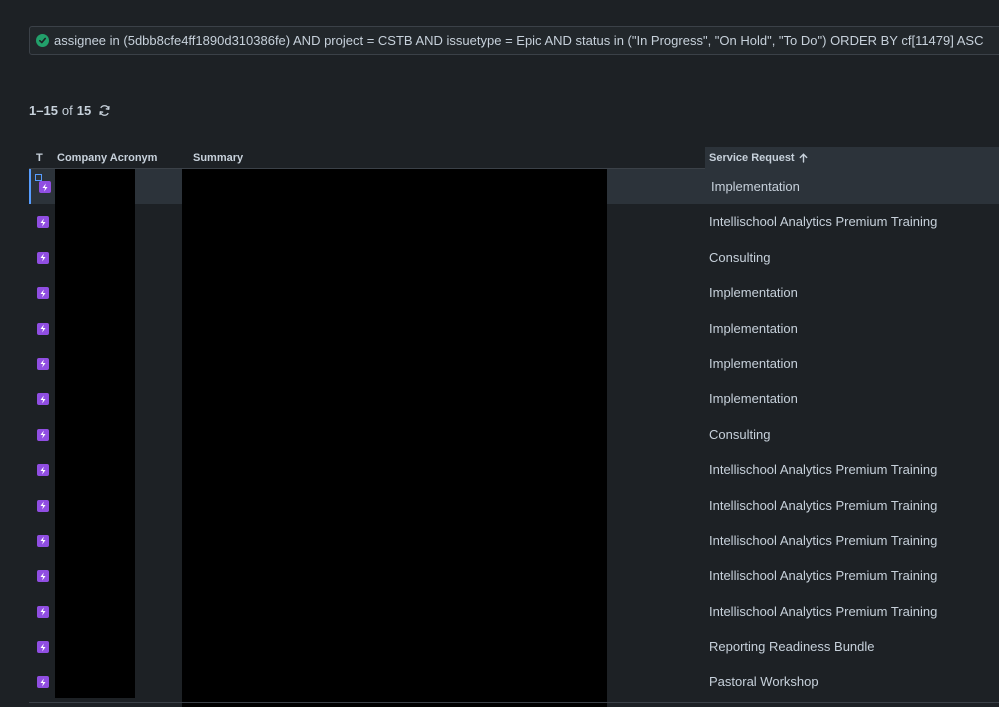  I want to click on check-circle-icon, so click(42, 40).